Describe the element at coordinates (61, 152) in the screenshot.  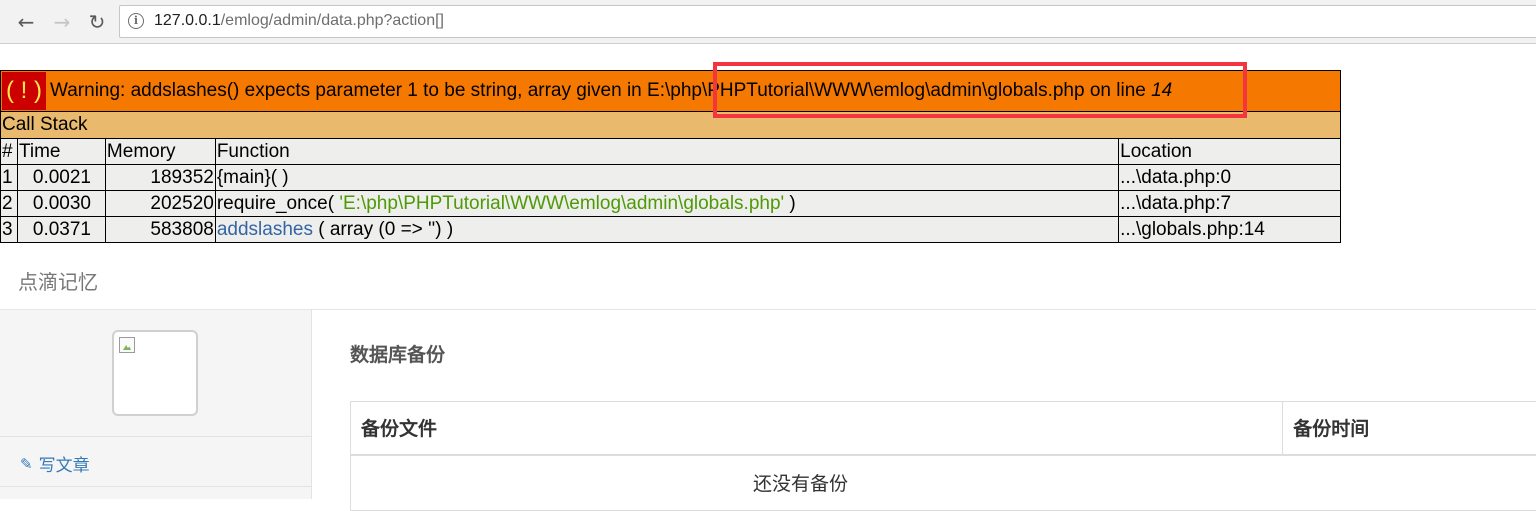
I see `col-time: Time` at that location.